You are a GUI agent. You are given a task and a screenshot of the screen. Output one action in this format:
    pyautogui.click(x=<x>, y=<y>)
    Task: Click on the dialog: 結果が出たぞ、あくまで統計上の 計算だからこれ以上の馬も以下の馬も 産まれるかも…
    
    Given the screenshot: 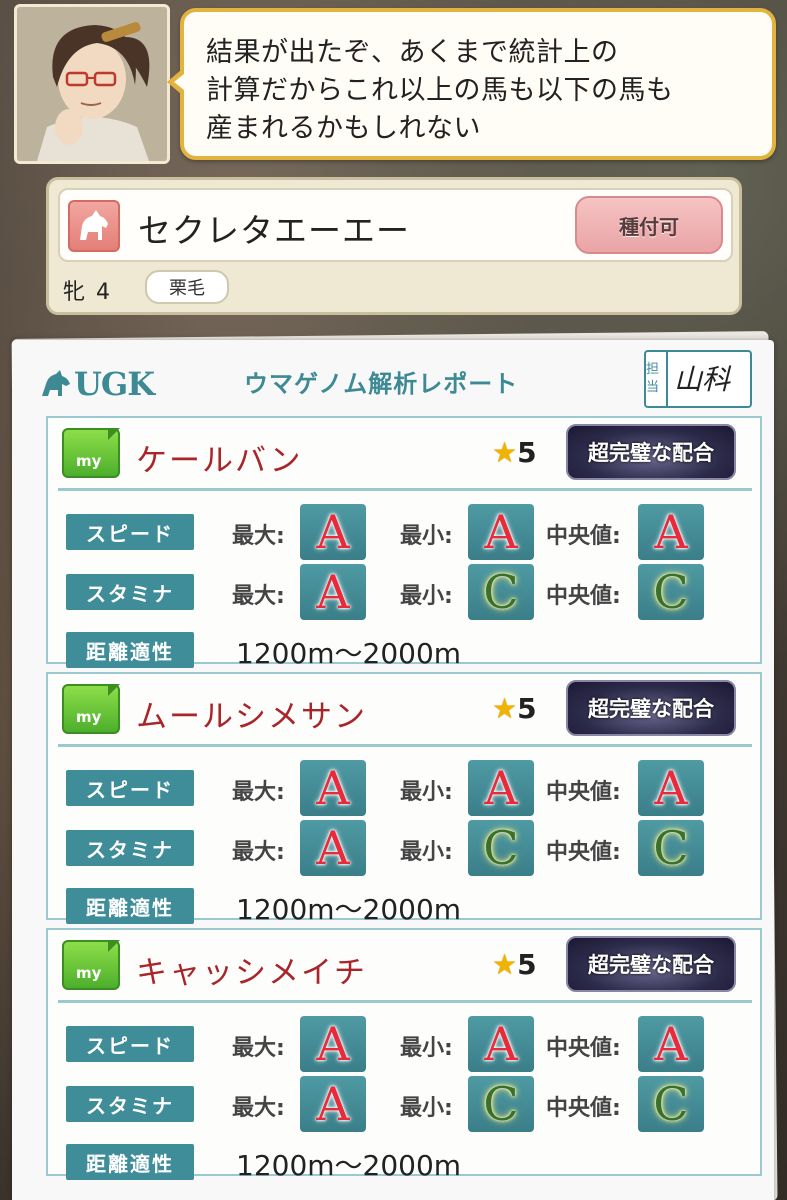 What is the action you would take?
    pyautogui.click(x=397, y=84)
    